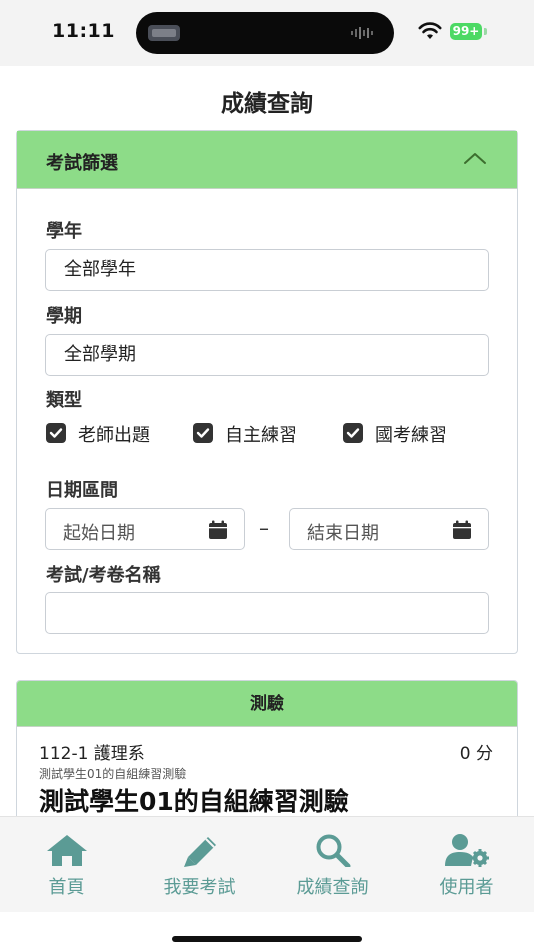 This screenshot has height=950, width=534. Describe the element at coordinates (64, 231) in the screenshot. I see `year-label: 學年` at that location.